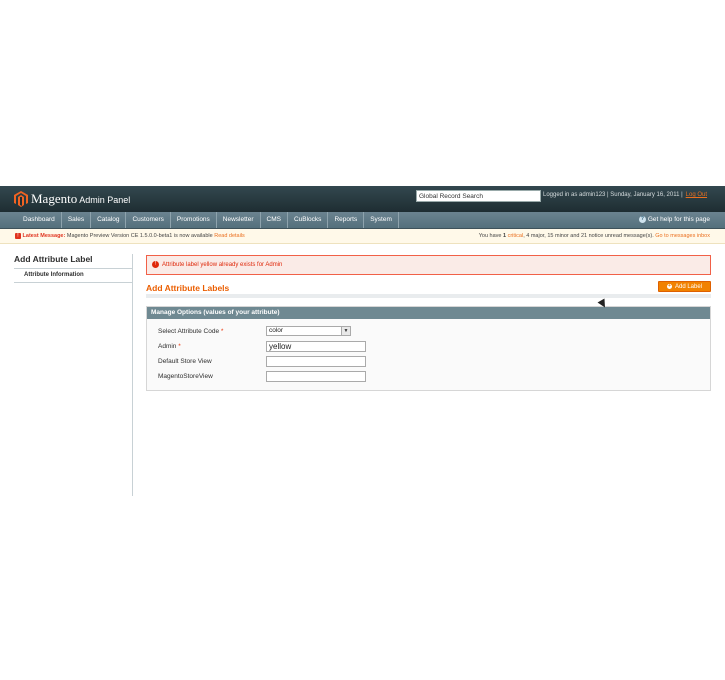 This screenshot has height=680, width=725. What do you see at coordinates (155, 264) in the screenshot?
I see `error-icon: !` at bounding box center [155, 264].